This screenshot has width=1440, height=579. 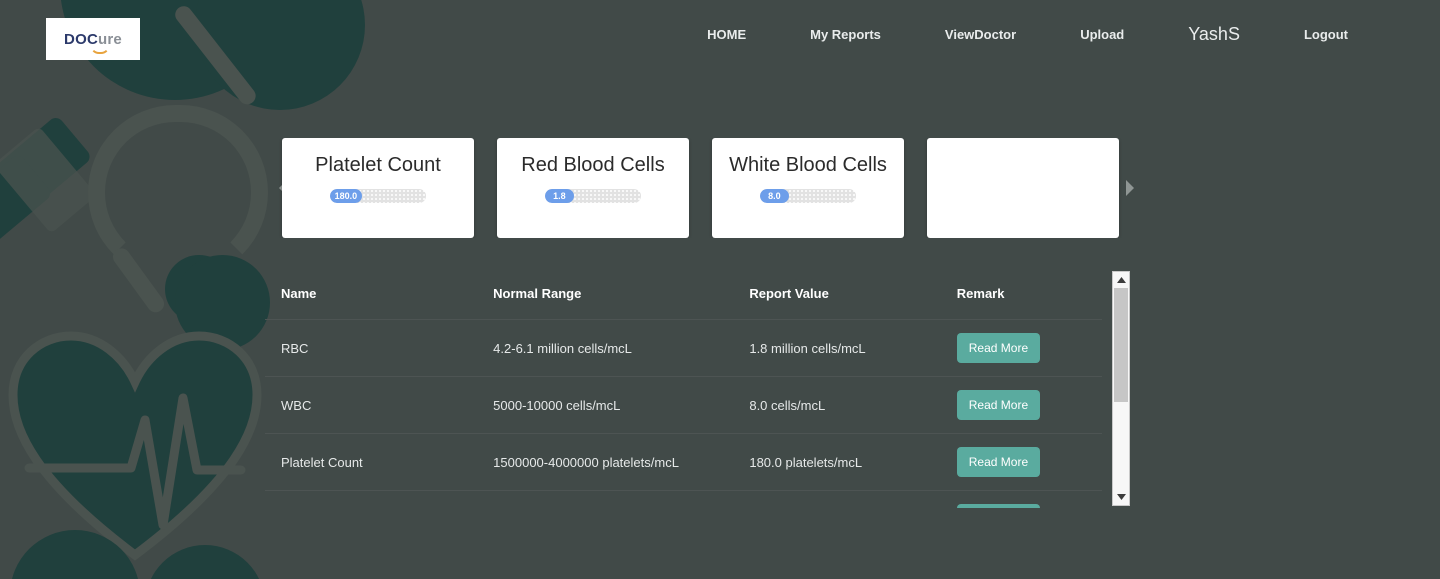 What do you see at coordinates (135, 445) in the screenshot?
I see `heart-ekg-icon` at bounding box center [135, 445].